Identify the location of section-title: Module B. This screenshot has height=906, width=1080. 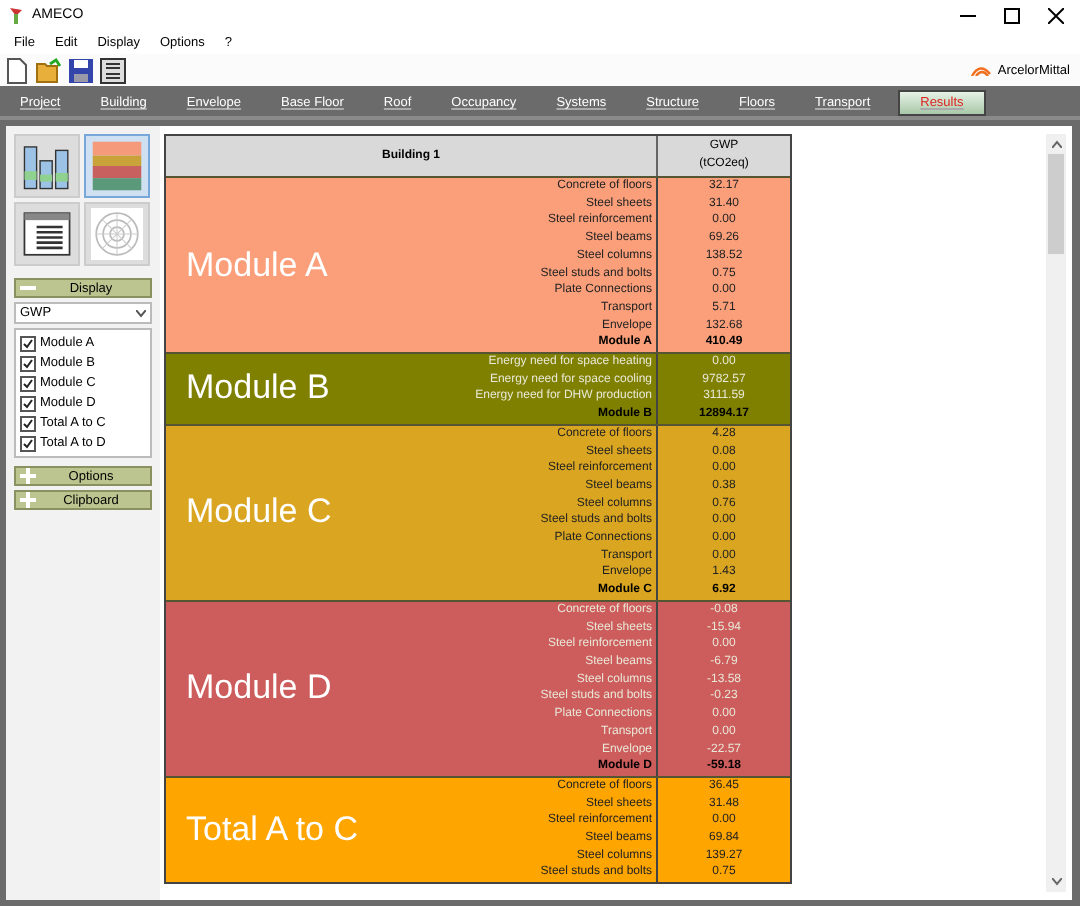
(258, 388).